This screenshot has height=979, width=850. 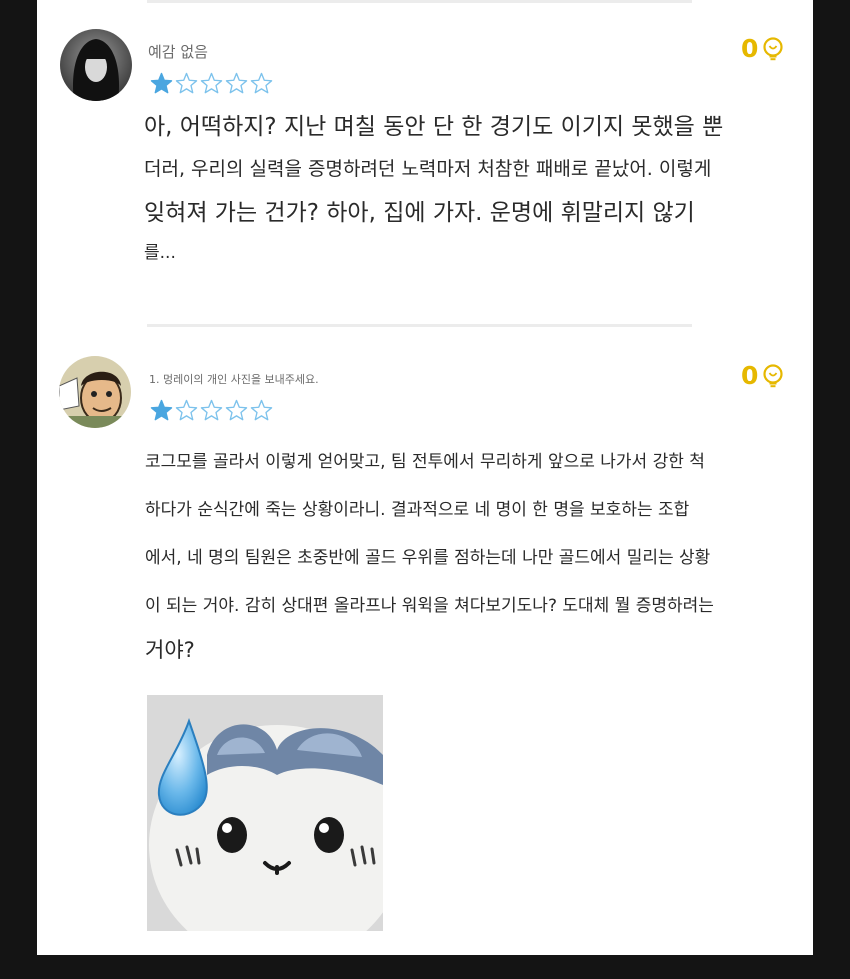 I want to click on top-divider, so click(x=419, y=1).